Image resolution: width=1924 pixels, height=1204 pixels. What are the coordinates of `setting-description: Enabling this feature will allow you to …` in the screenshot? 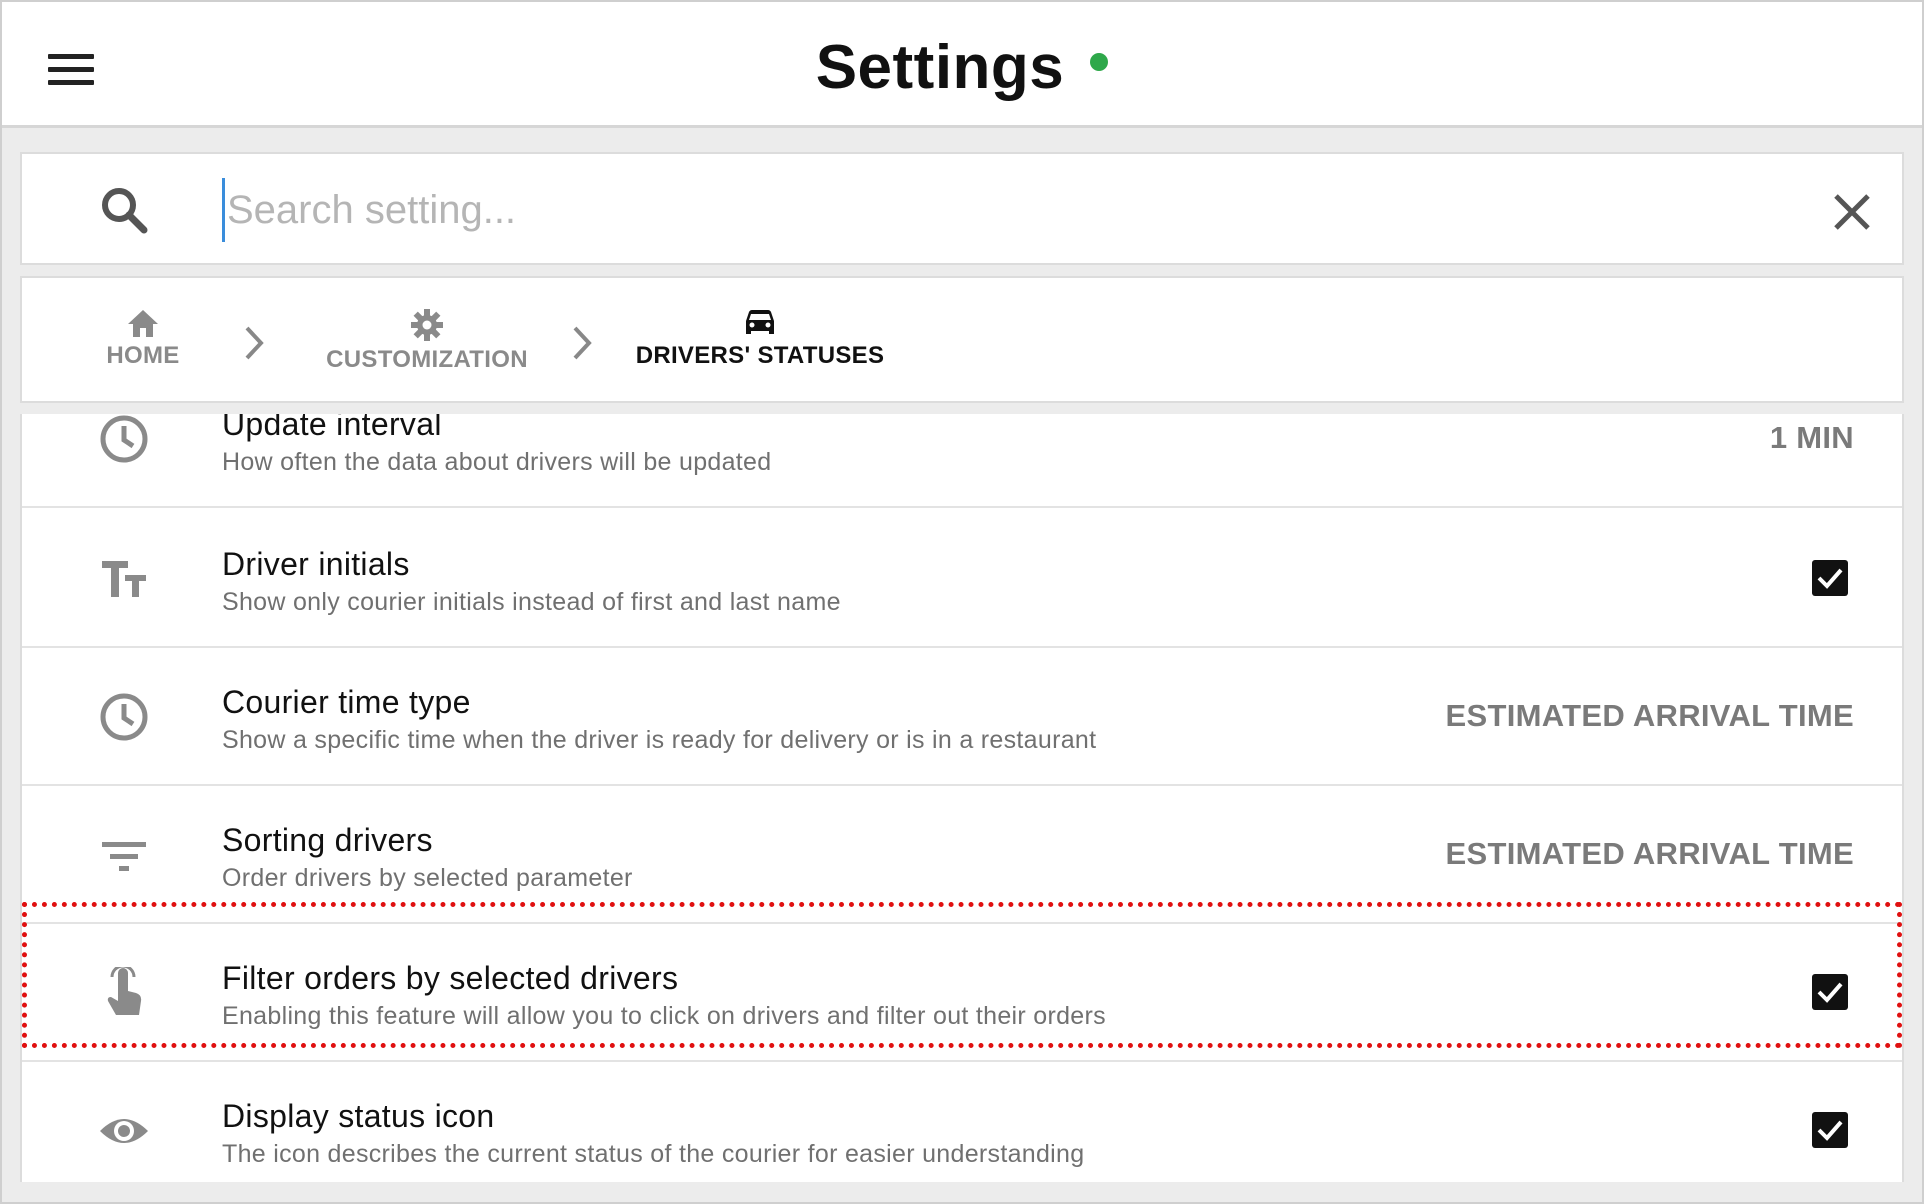 It's located at (664, 1016).